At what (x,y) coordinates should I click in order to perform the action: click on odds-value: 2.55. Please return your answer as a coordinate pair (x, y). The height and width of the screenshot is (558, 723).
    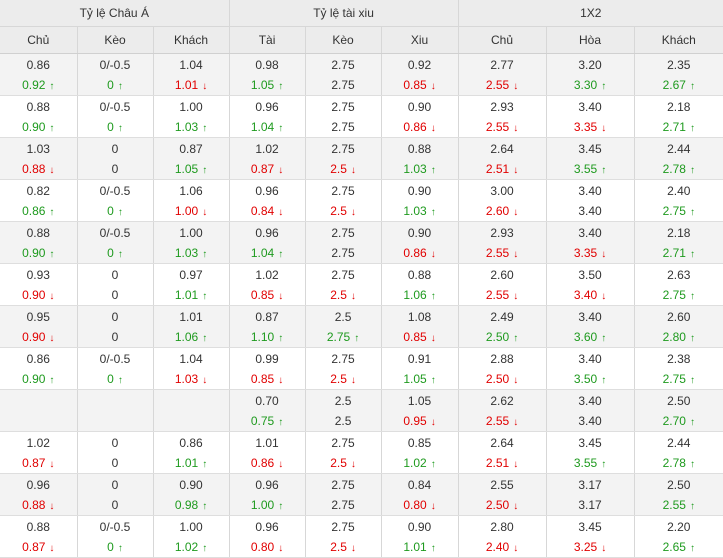
    Looking at the image, I should click on (497, 421).